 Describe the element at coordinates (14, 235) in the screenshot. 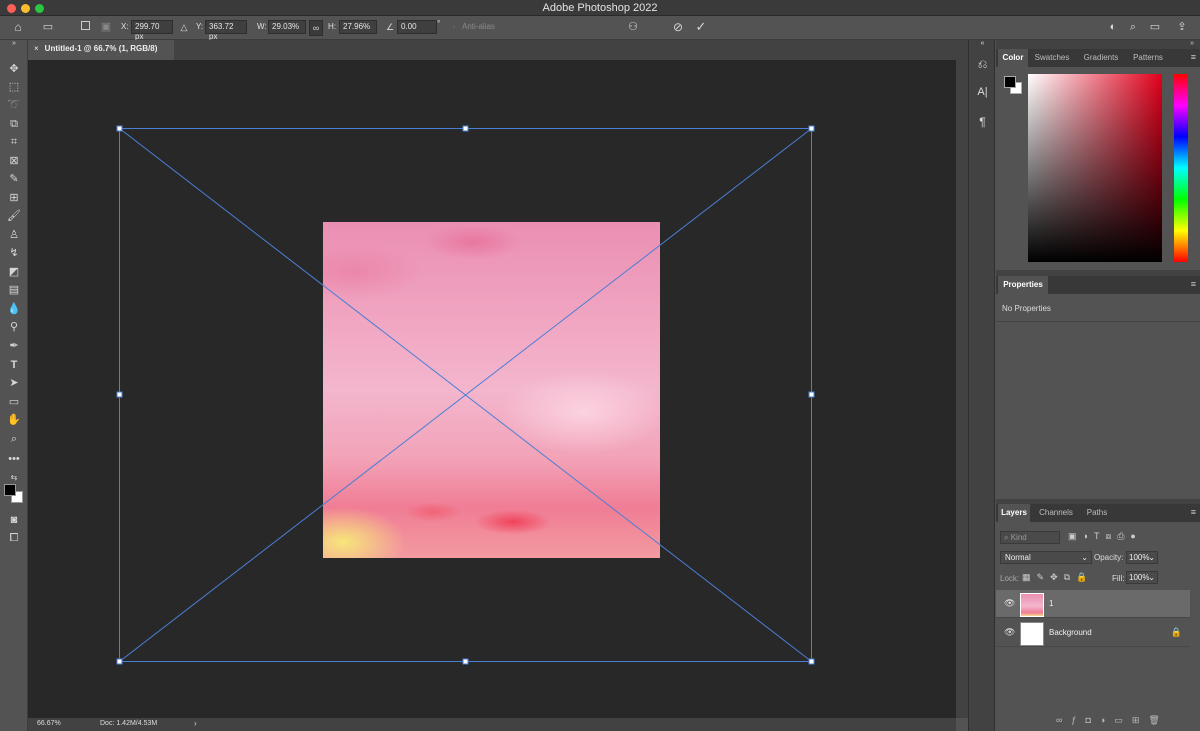

I see `clone-stamp-tool-icon: ♙` at that location.